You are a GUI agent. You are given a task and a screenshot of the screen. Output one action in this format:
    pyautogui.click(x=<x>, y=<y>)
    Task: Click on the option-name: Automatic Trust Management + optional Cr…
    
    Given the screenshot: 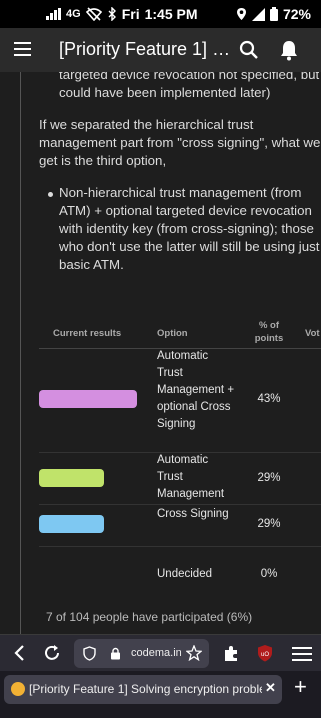 What is the action you would take?
    pyautogui.click(x=196, y=390)
    